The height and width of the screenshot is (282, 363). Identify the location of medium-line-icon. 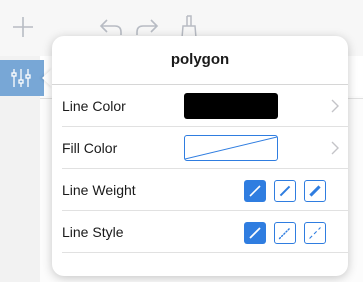
(285, 191).